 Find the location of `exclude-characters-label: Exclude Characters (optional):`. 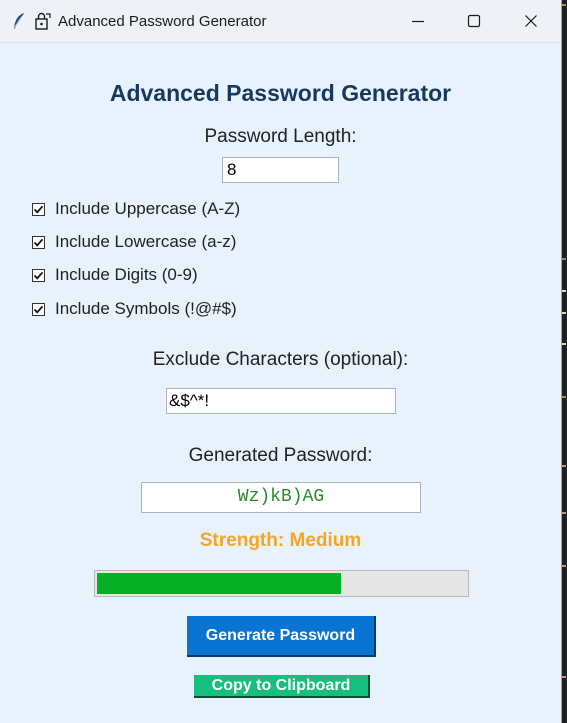

exclude-characters-label: Exclude Characters (optional): is located at coordinates (280, 359).